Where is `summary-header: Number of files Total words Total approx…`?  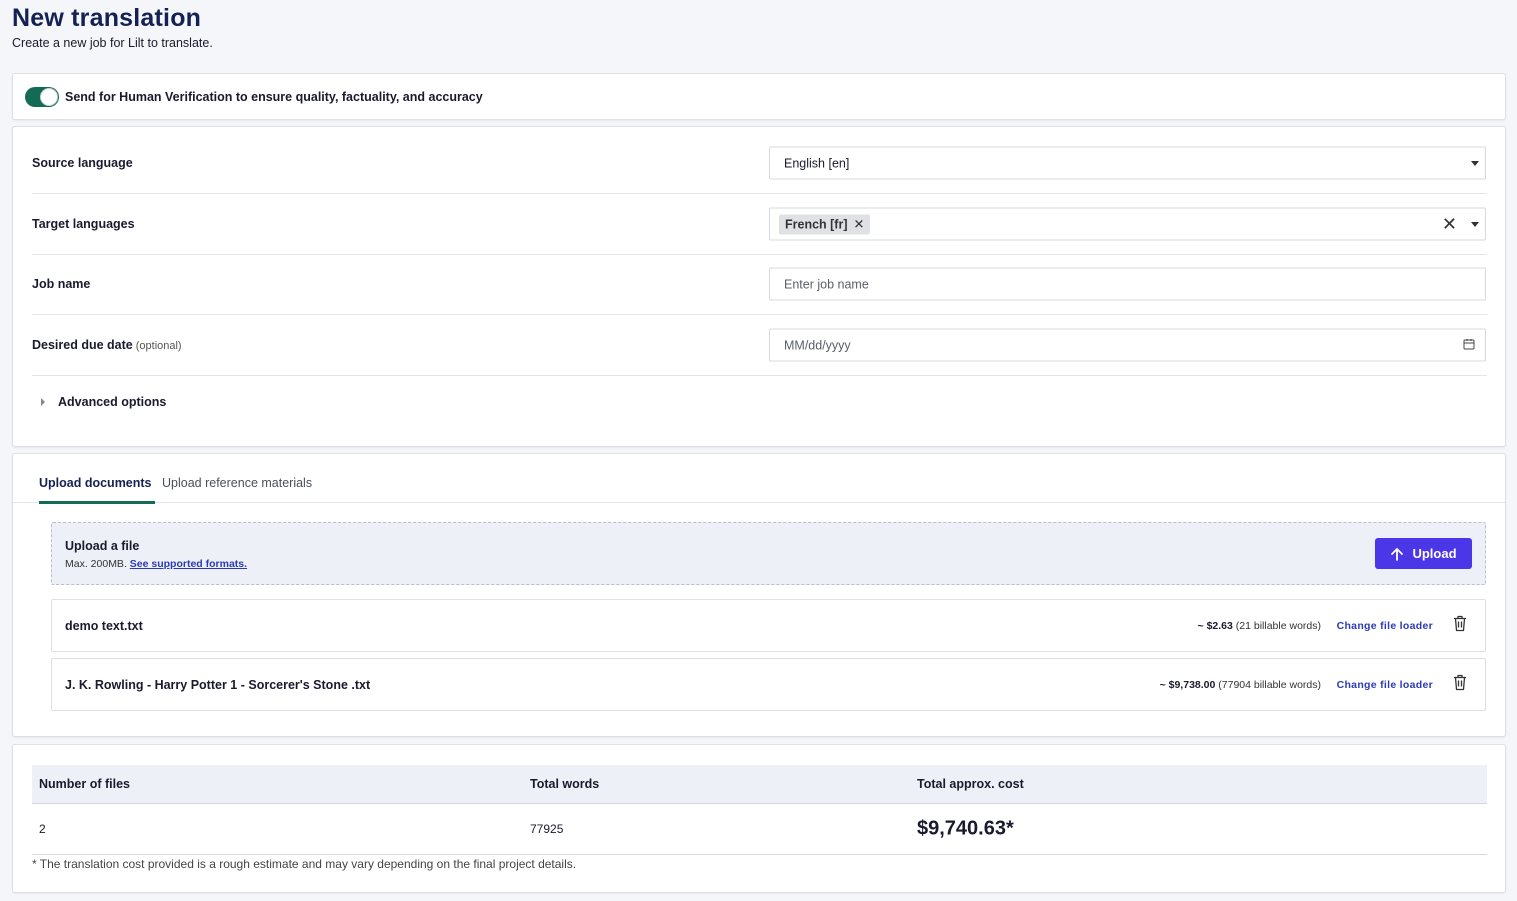
summary-header: Number of files Total words Total approx… is located at coordinates (759, 784).